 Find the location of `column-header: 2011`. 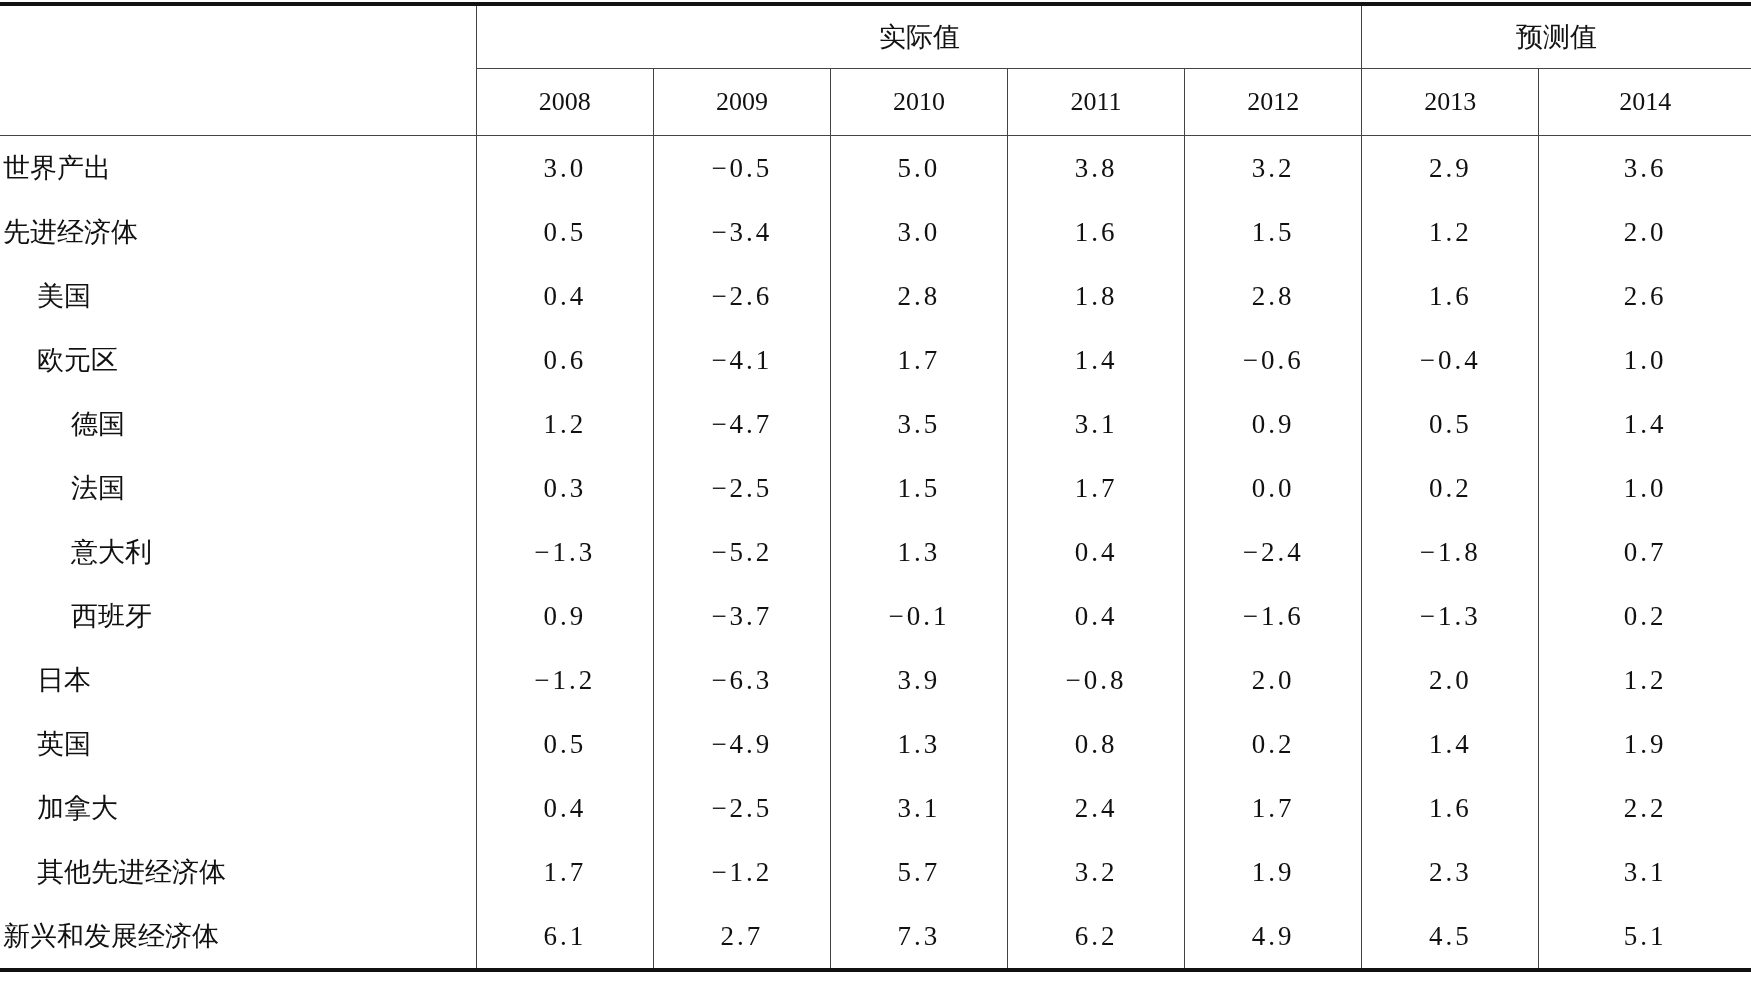

column-header: 2011 is located at coordinates (1096, 102).